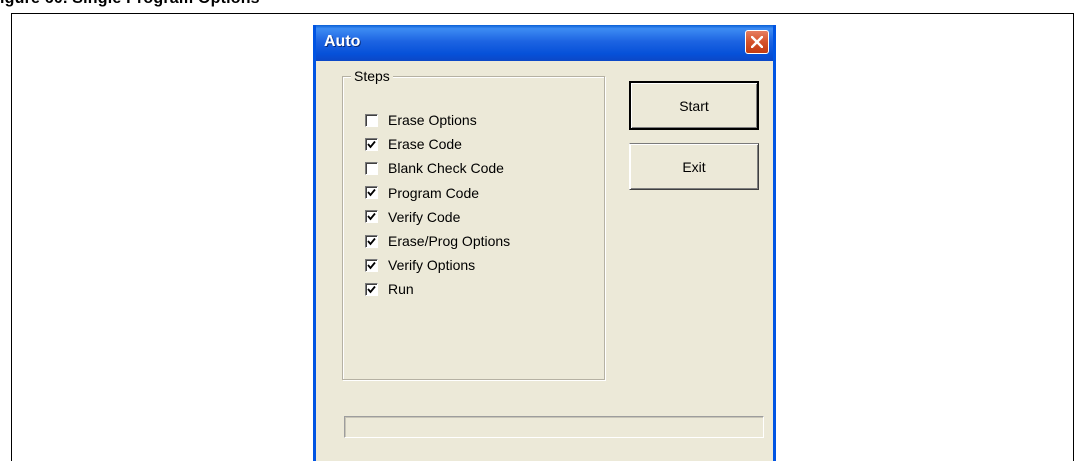  Describe the element at coordinates (432, 265) in the screenshot. I see `step-label: Verify Options` at that location.